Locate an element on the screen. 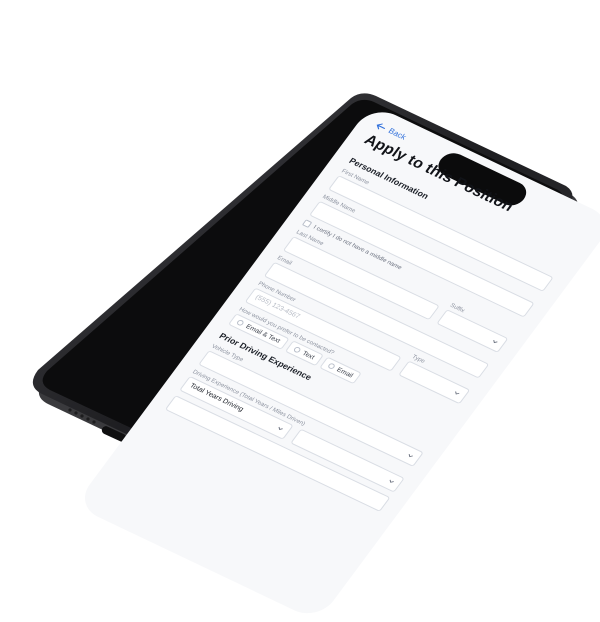 This screenshot has width=600, height=622. arrow-left-icon is located at coordinates (381, 126).